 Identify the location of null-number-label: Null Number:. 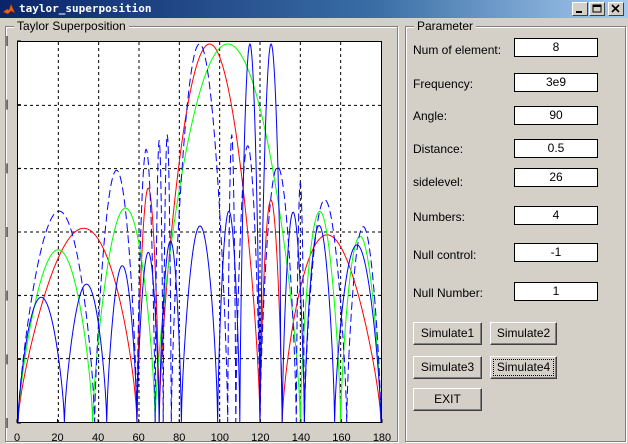
(448, 293).